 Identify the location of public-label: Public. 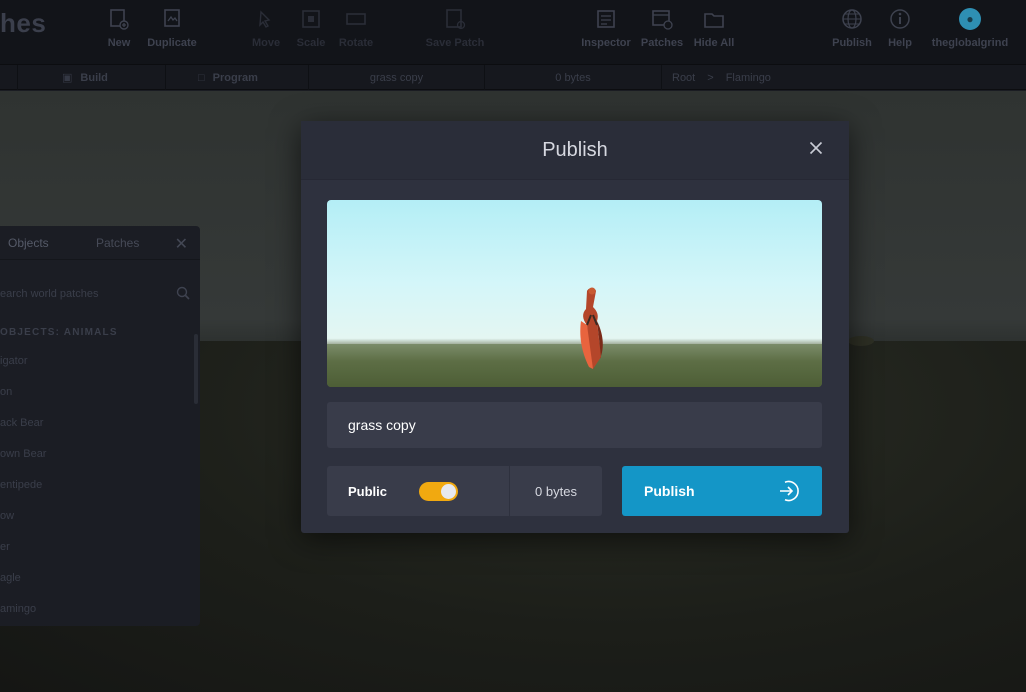
(368, 491).